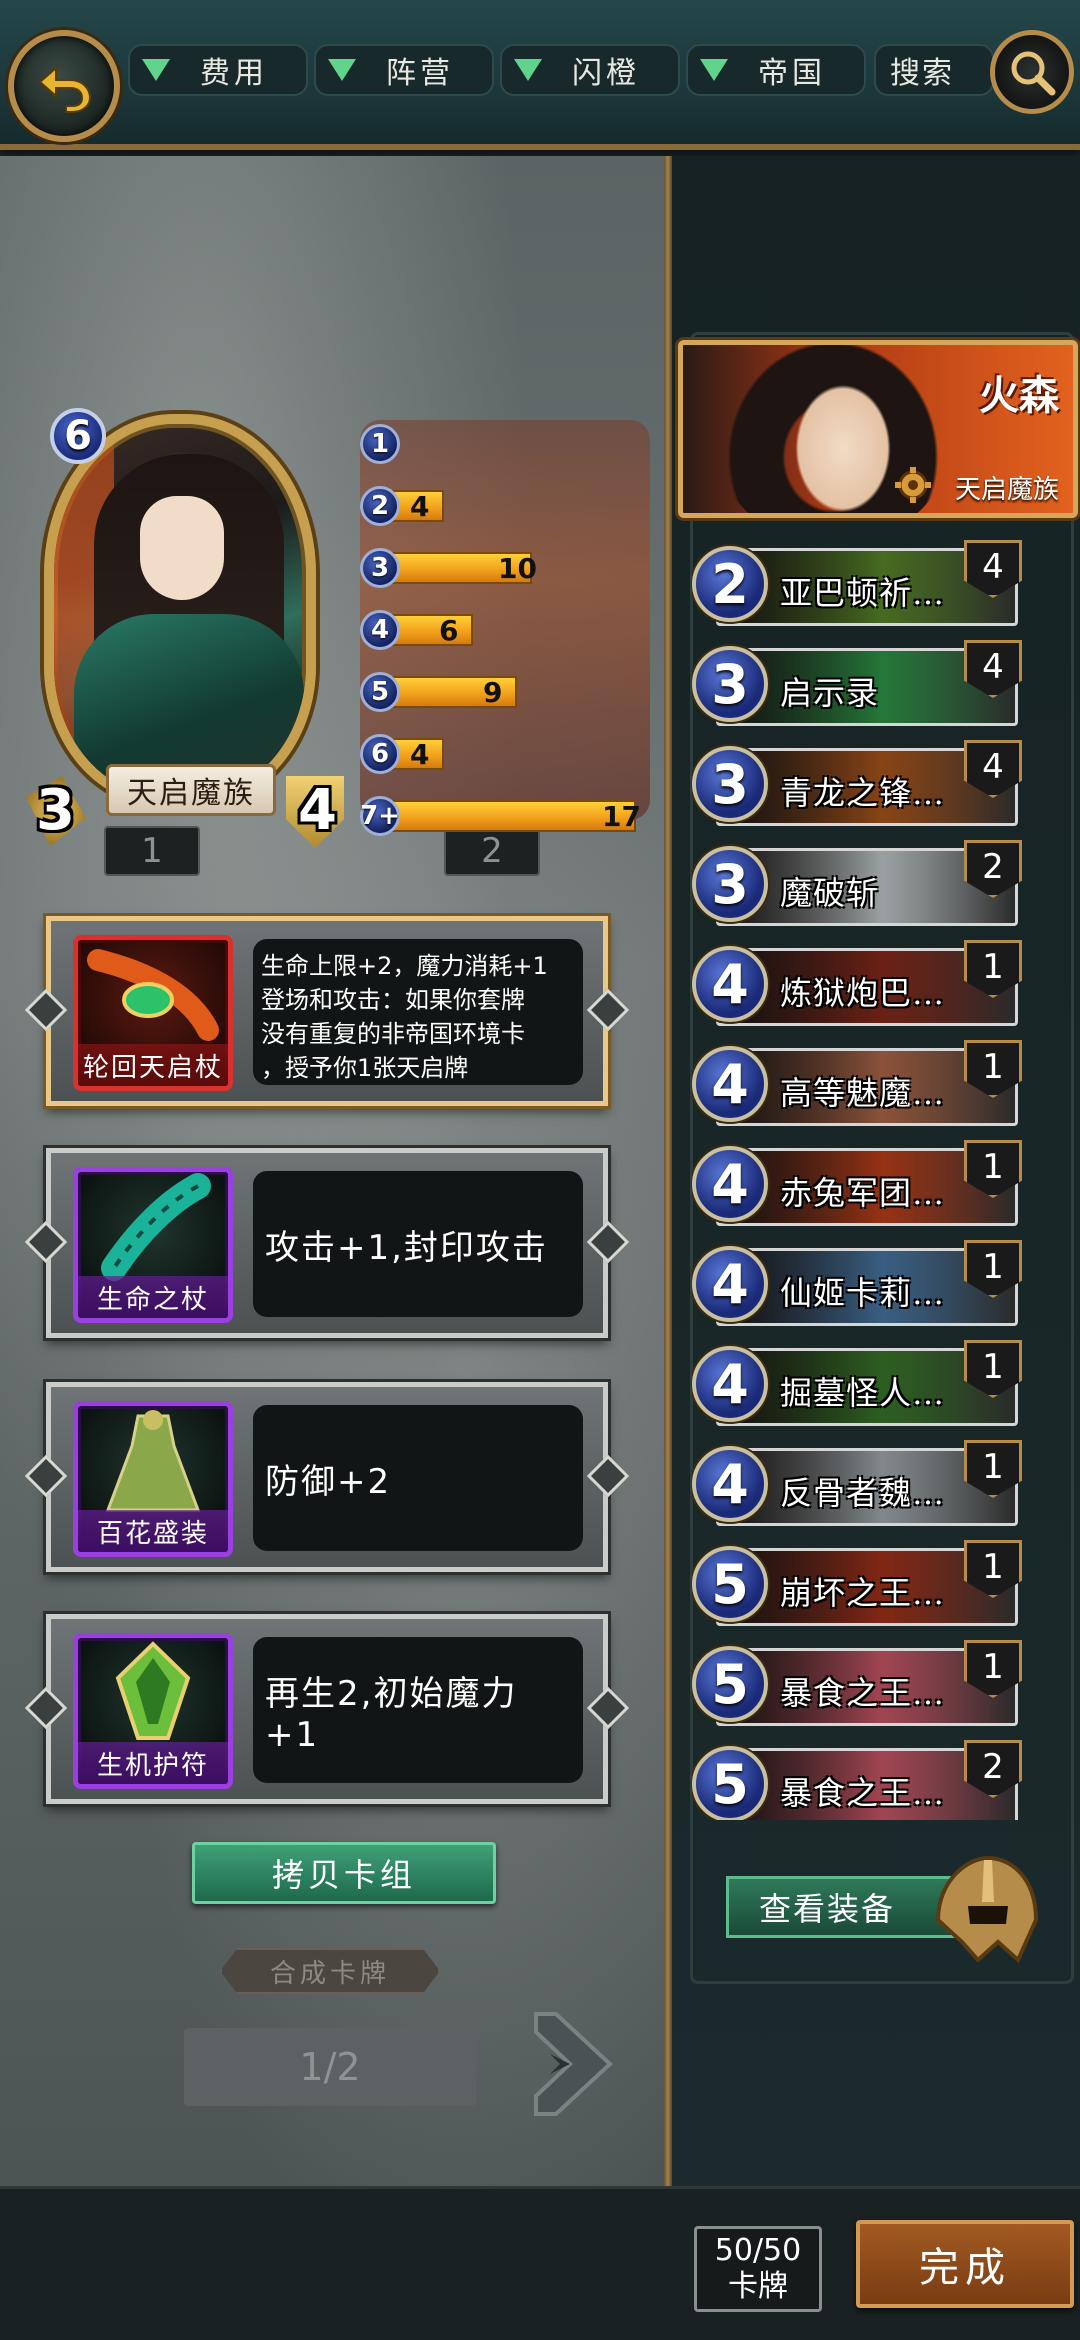 This screenshot has width=1080, height=2340. Describe the element at coordinates (153, 1245) in the screenshot. I see `horn-staff-icon: 生命之杖` at that location.